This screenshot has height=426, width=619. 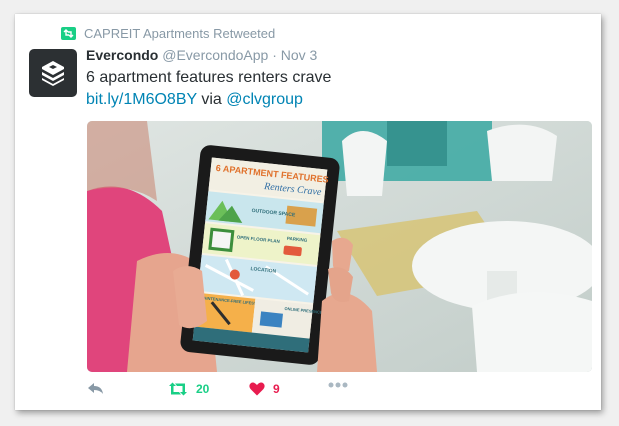 I want to click on via-text: via, so click(x=211, y=99).